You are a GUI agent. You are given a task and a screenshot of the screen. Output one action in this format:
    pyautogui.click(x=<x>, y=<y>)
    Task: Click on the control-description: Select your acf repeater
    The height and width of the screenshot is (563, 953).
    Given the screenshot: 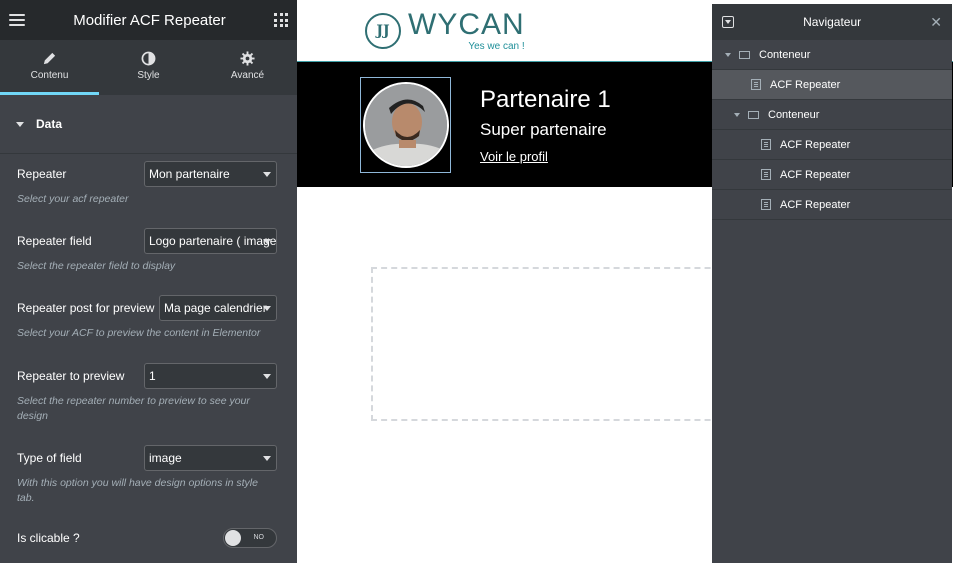 What is the action you would take?
    pyautogui.click(x=73, y=199)
    